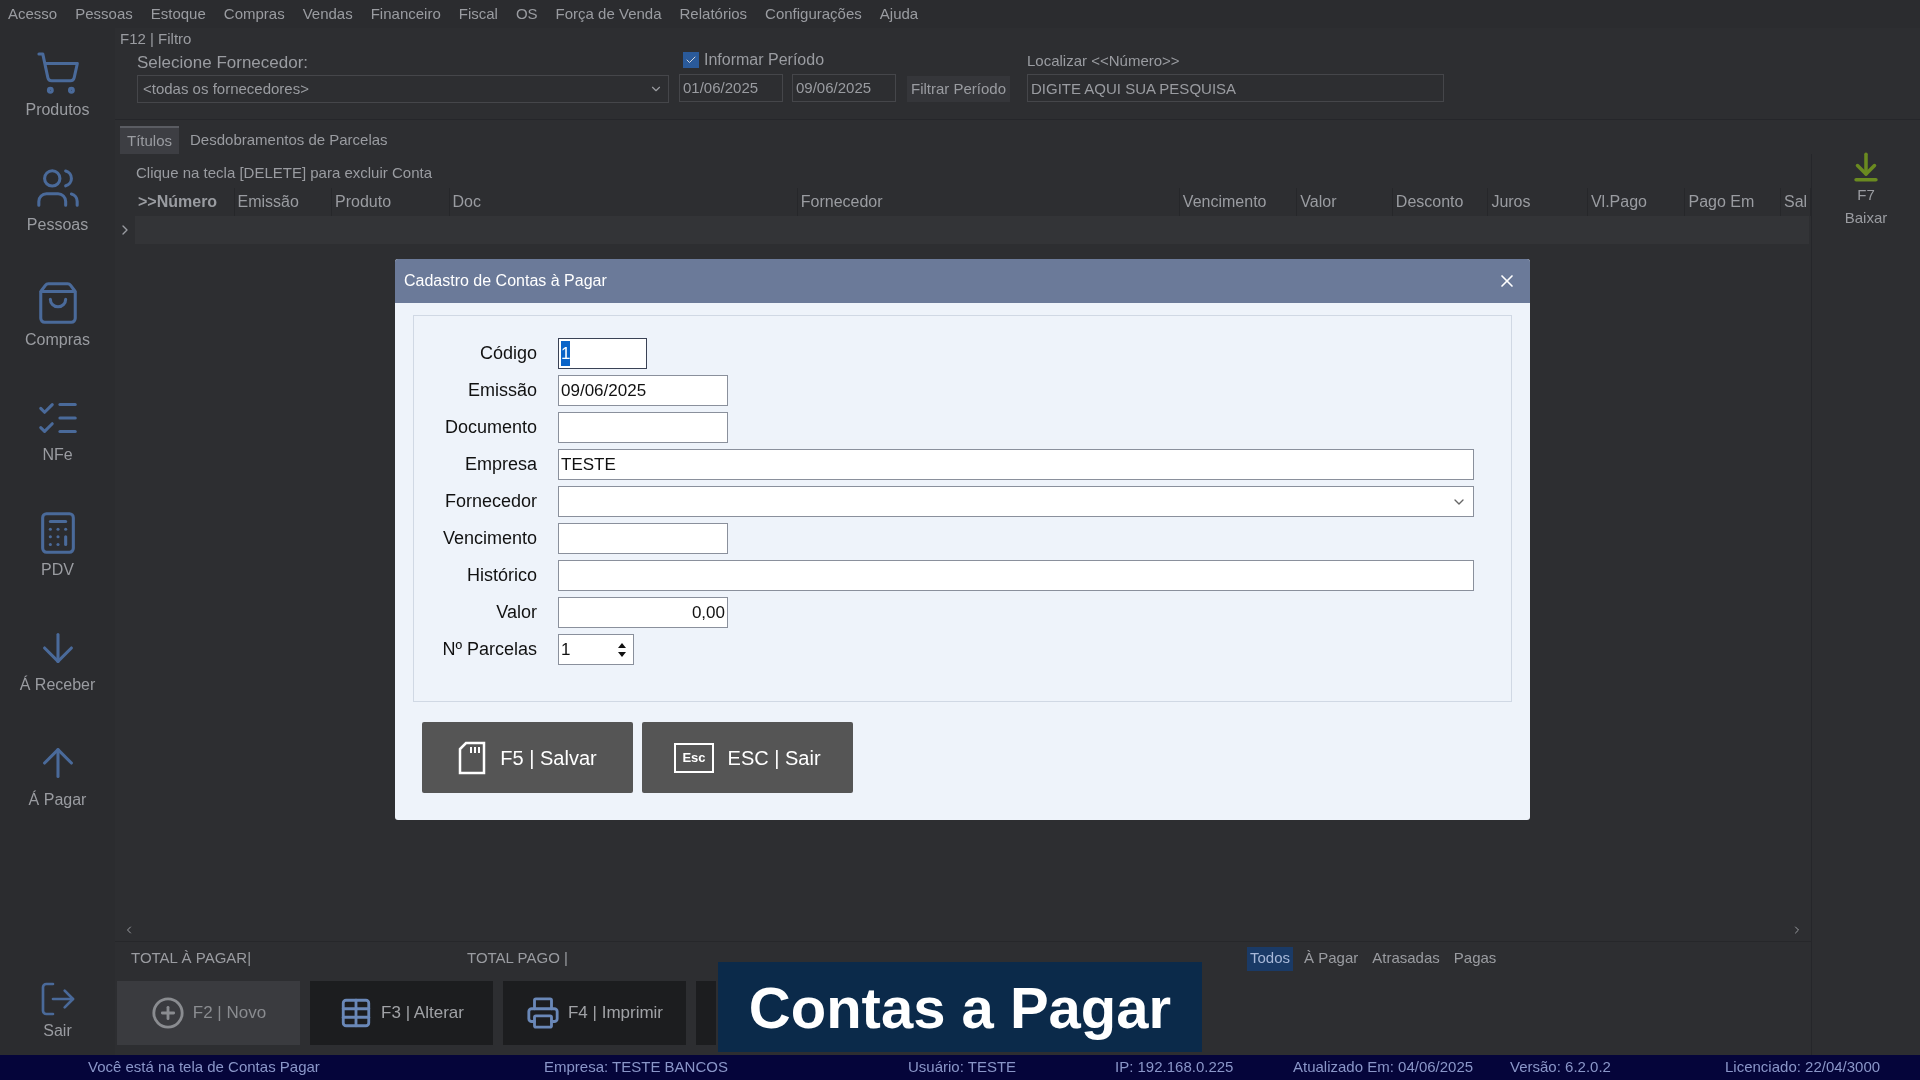 The height and width of the screenshot is (1080, 1920). I want to click on search-field: DIGITE AQUI SUA PESQUISA, so click(1235, 88).